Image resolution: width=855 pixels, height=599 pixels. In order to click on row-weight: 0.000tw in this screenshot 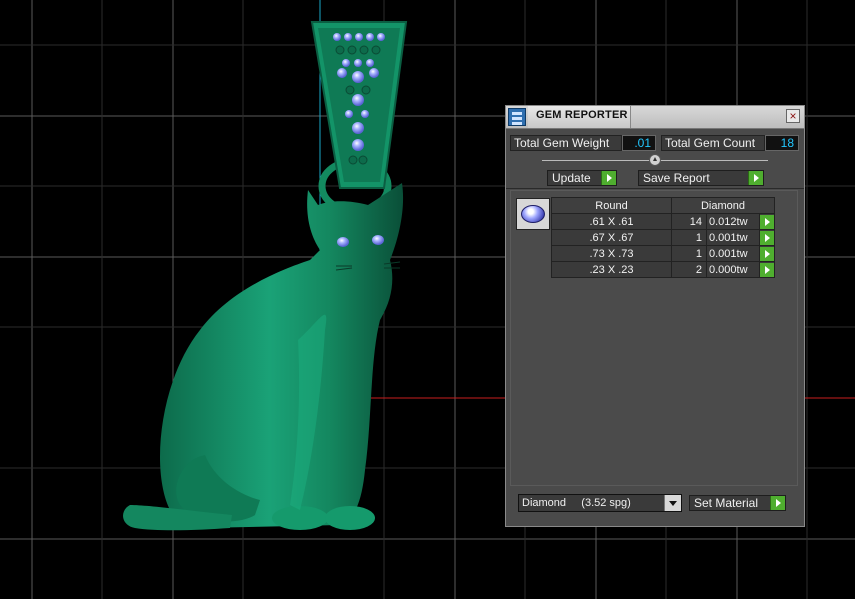, I will do `click(733, 269)`.